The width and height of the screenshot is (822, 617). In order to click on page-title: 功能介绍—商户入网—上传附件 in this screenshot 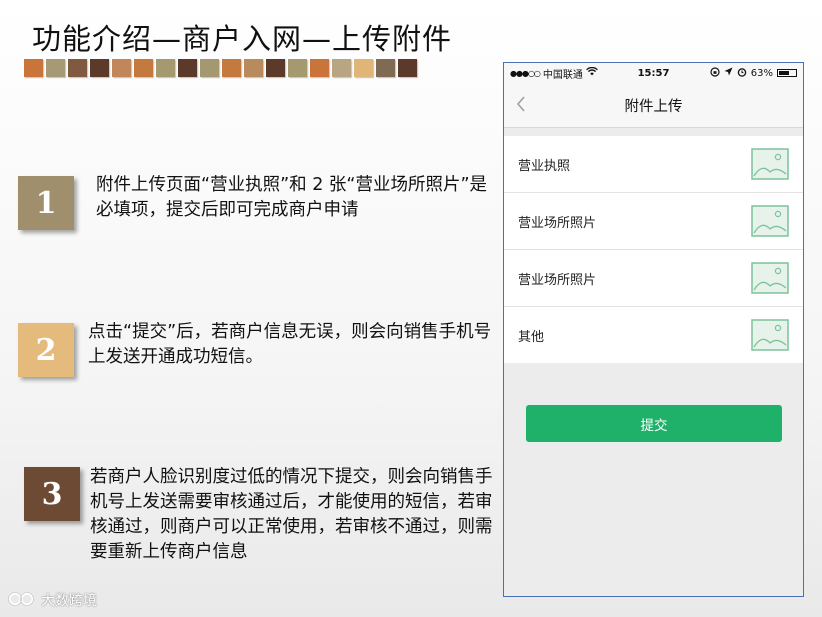, I will do `click(242, 39)`.